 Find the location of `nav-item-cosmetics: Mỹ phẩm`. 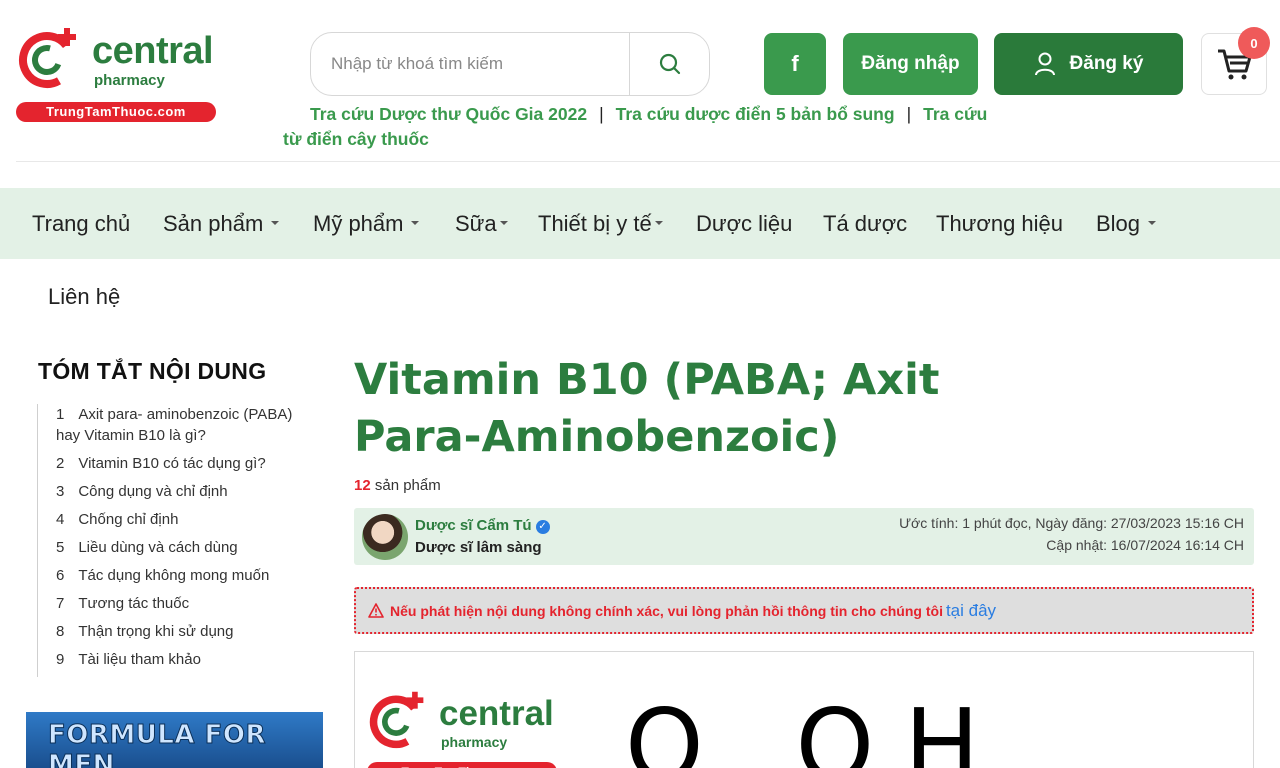

nav-item-cosmetics: Mỹ phẩm is located at coordinates (366, 223).